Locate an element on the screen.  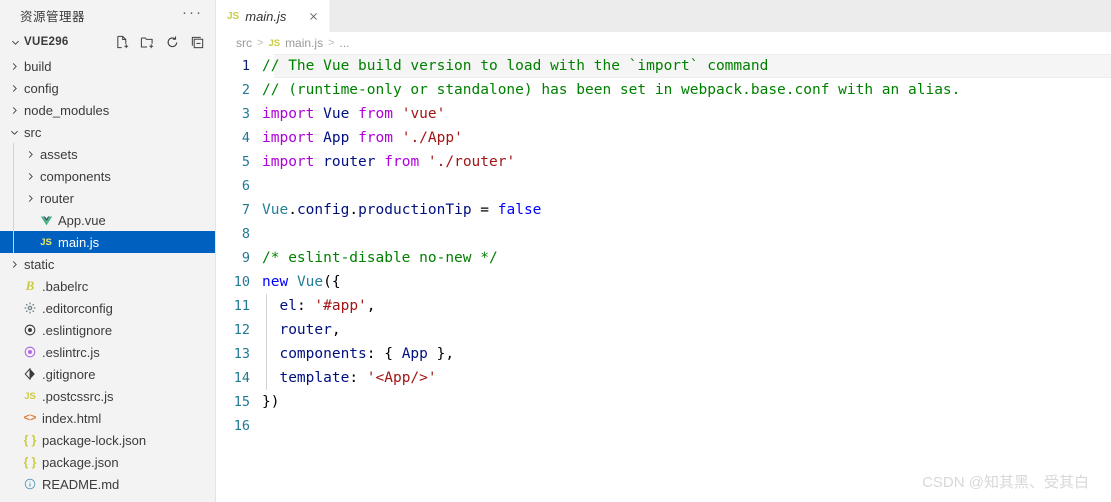
refresh-icon is located at coordinates (172, 42).